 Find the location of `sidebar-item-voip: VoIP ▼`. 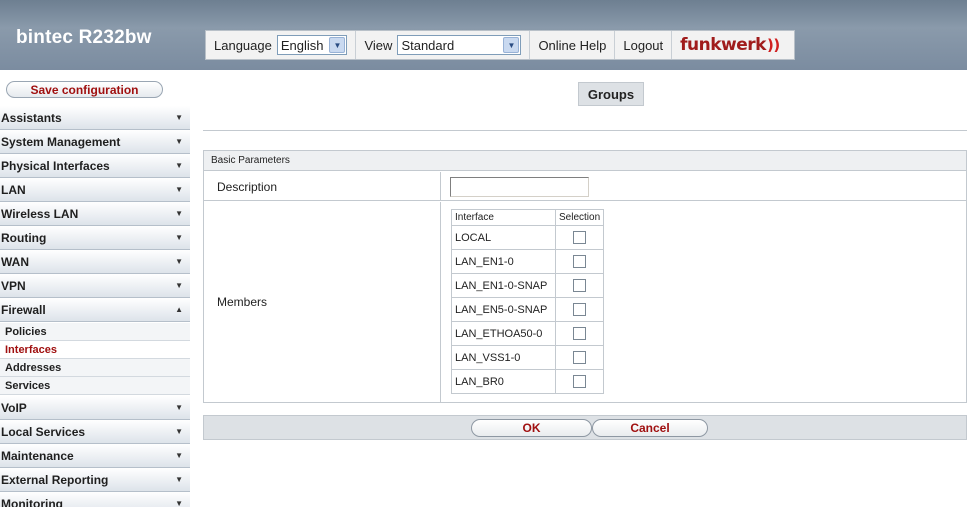

sidebar-item-voip: VoIP ▼ is located at coordinates (95, 408).